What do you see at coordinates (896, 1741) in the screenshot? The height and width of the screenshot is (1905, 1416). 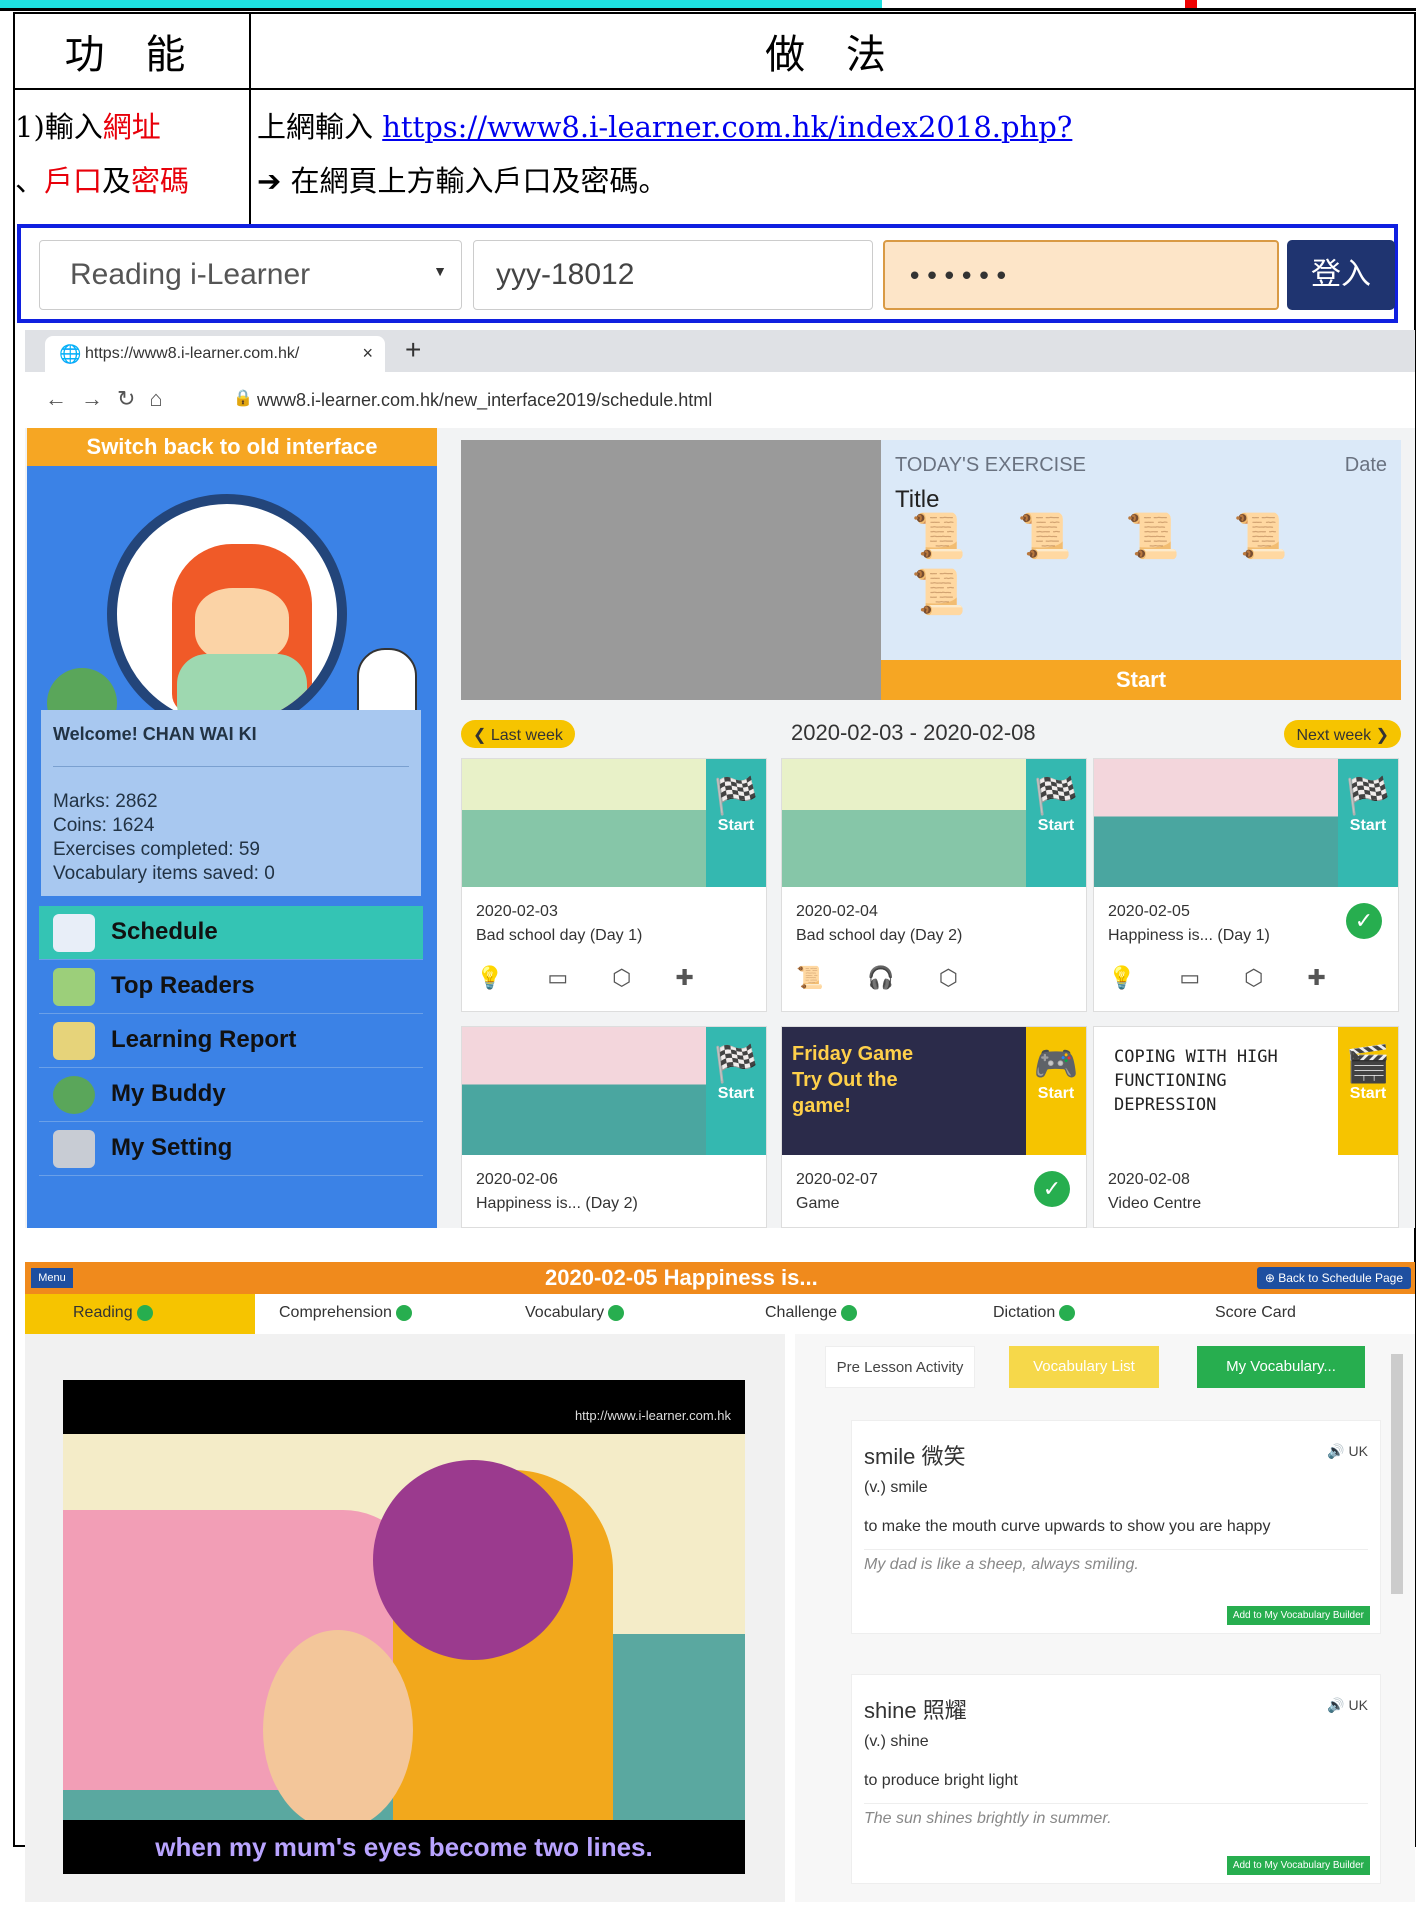 I see `word-pos: (v.) shine` at bounding box center [896, 1741].